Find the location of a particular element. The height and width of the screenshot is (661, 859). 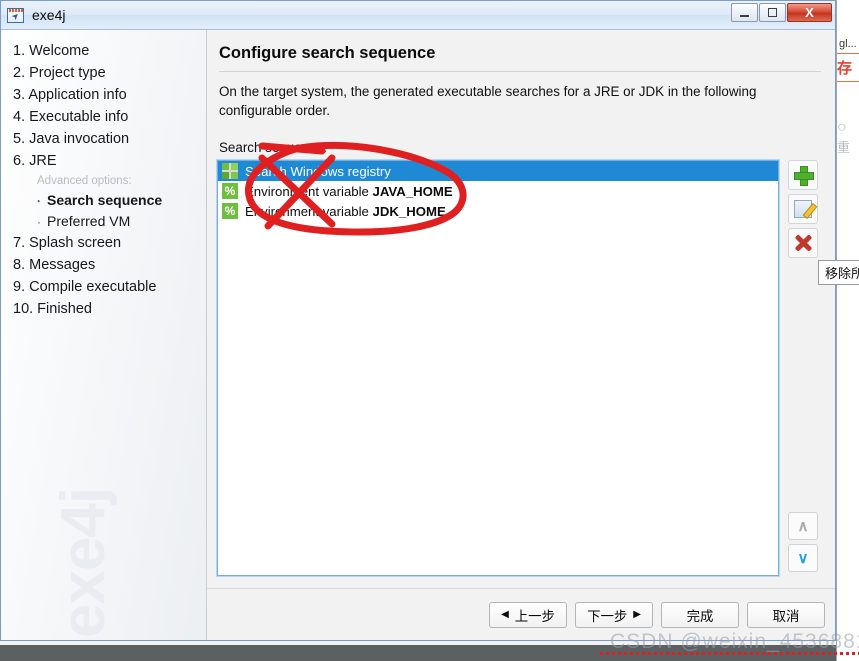

sidebar-item-project-type: 2. Project type is located at coordinates (109, 73).